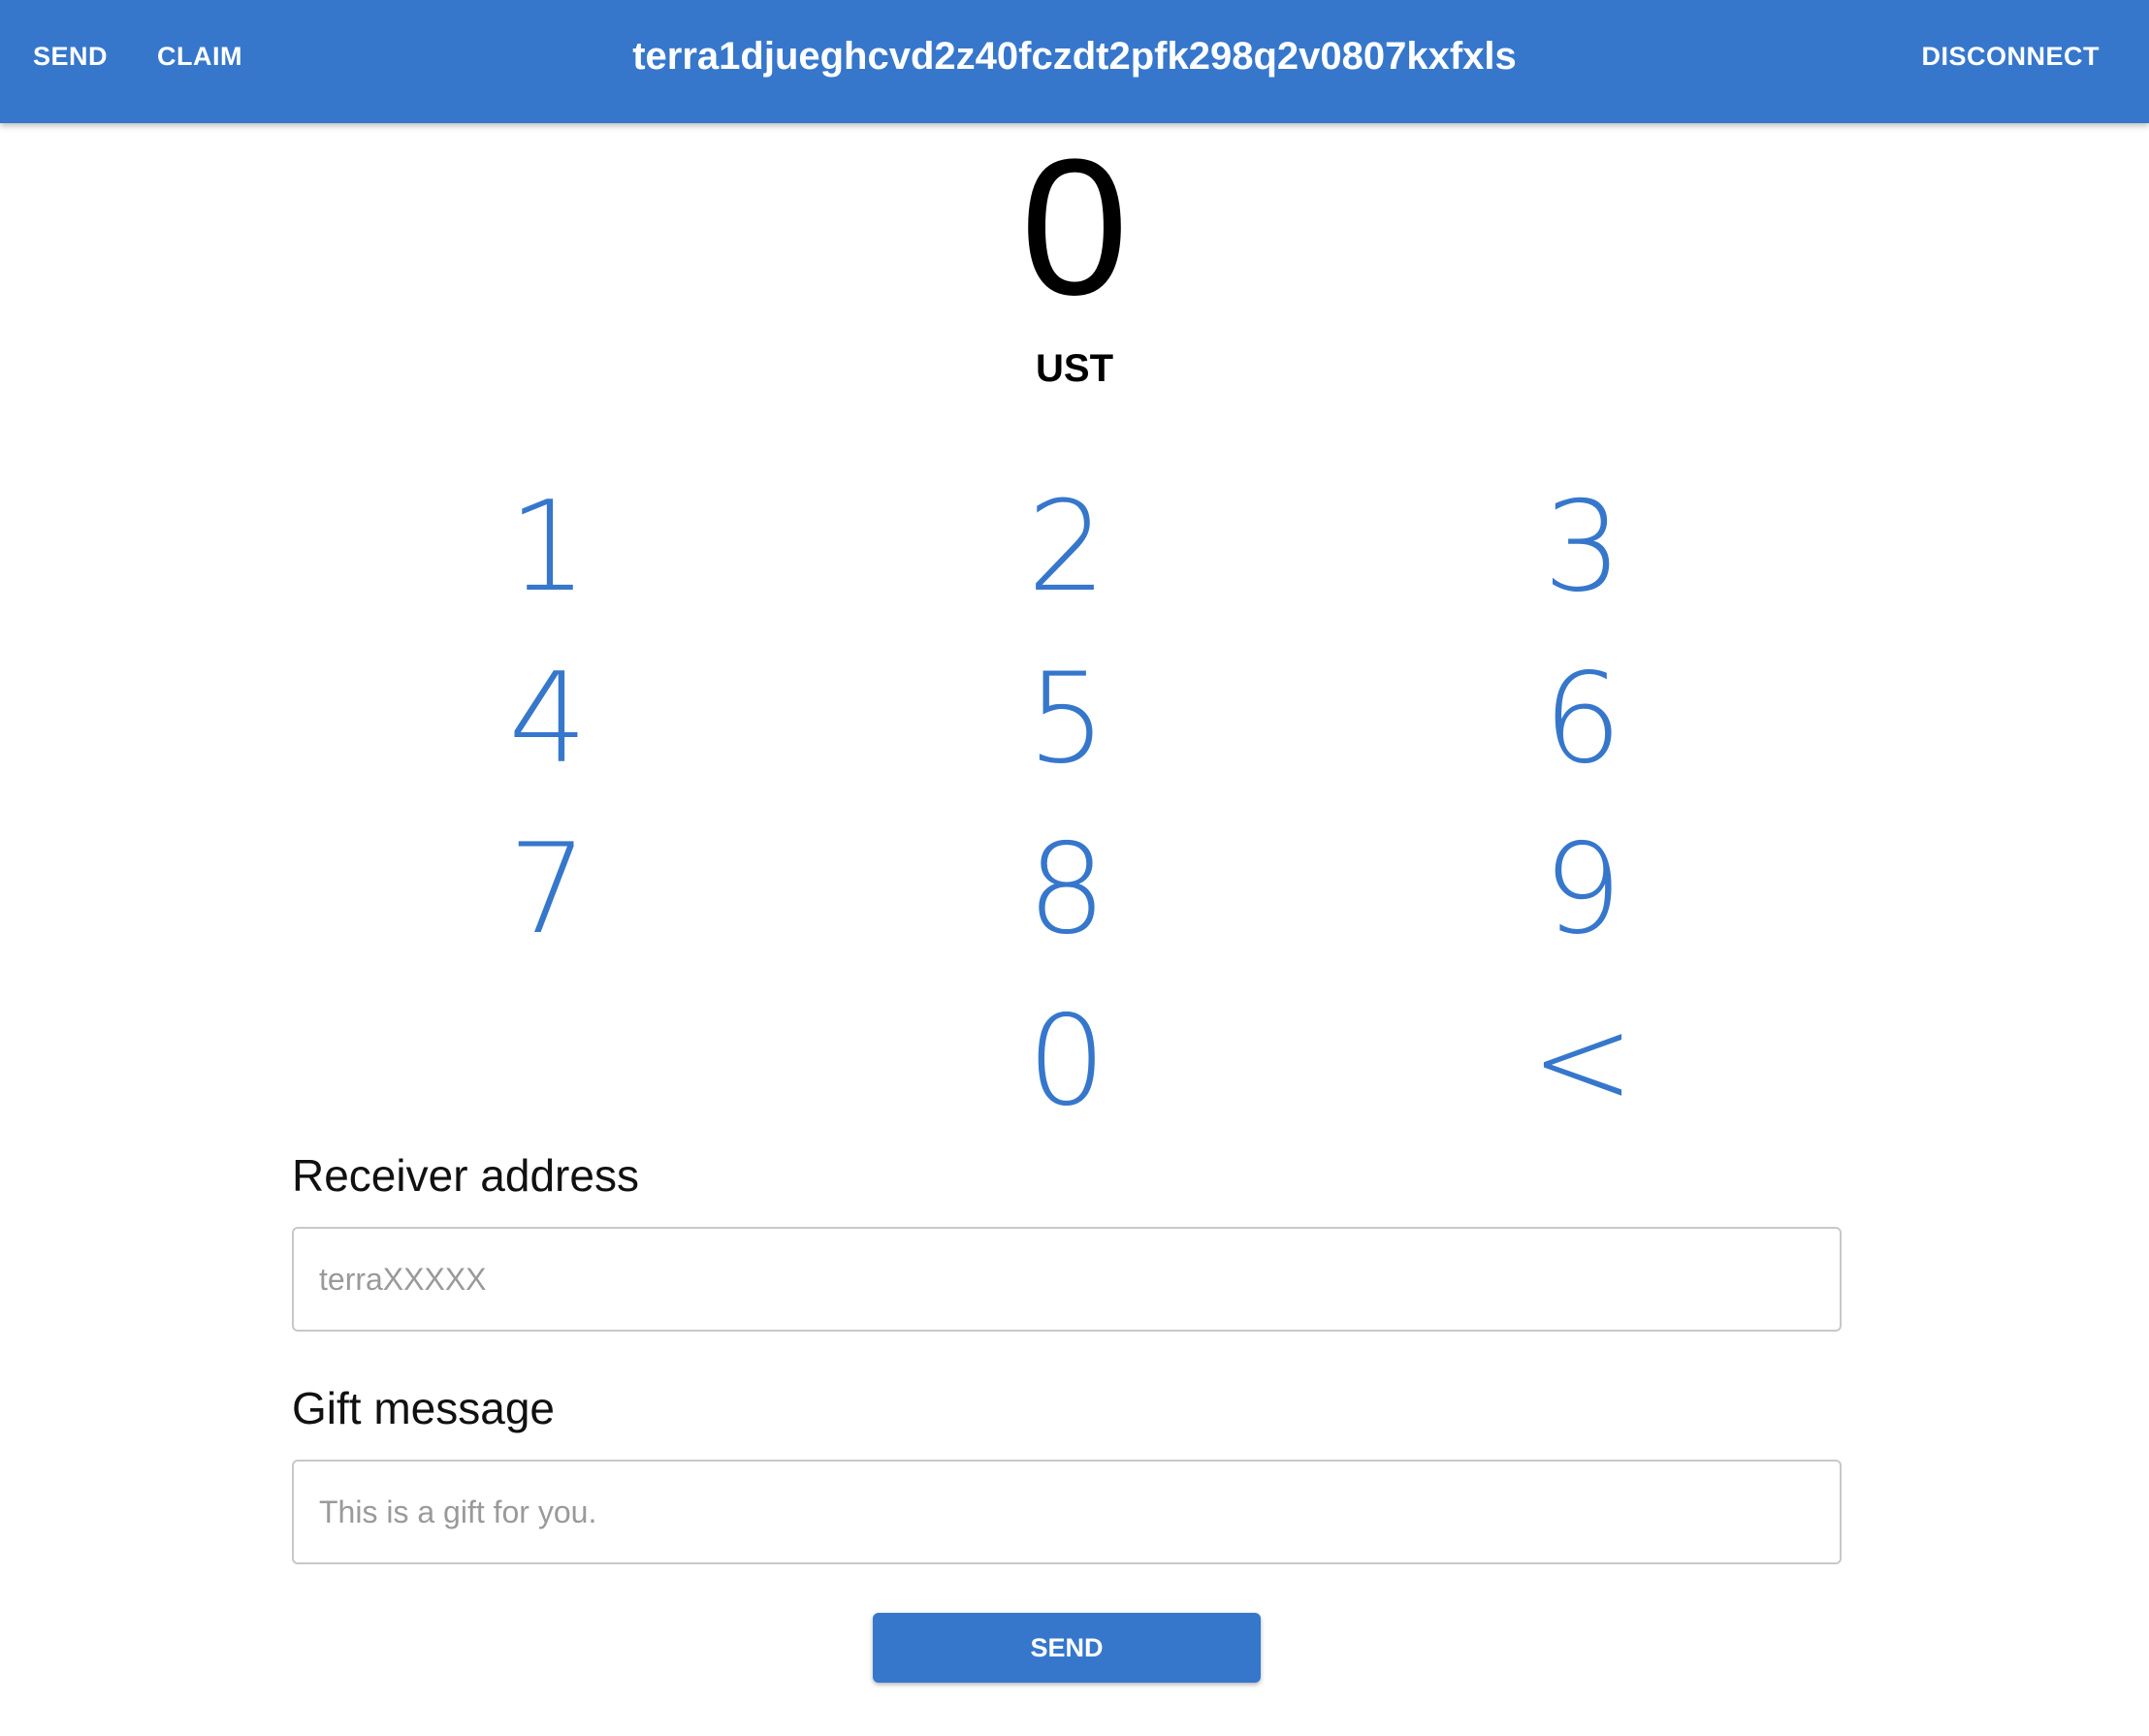 The width and height of the screenshot is (2149, 1736). What do you see at coordinates (199, 61) in the screenshot?
I see `nav-claim: CLAIM` at bounding box center [199, 61].